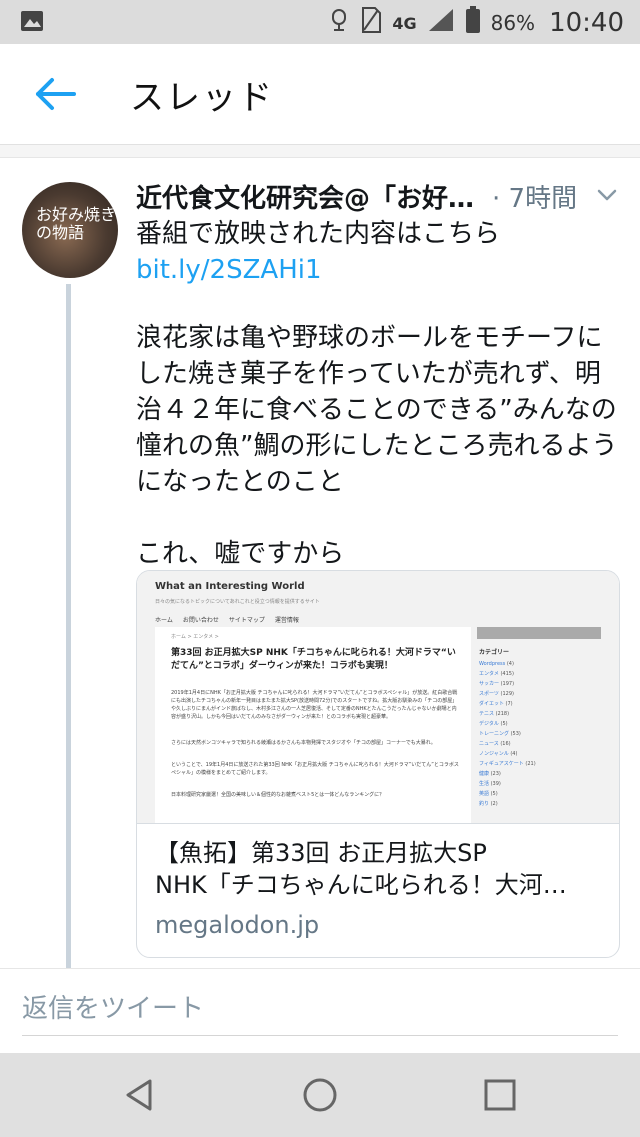 The height and width of the screenshot is (1137, 640). Describe the element at coordinates (496, 664) in the screenshot. I see `category-item: Wordpress (4)` at that location.